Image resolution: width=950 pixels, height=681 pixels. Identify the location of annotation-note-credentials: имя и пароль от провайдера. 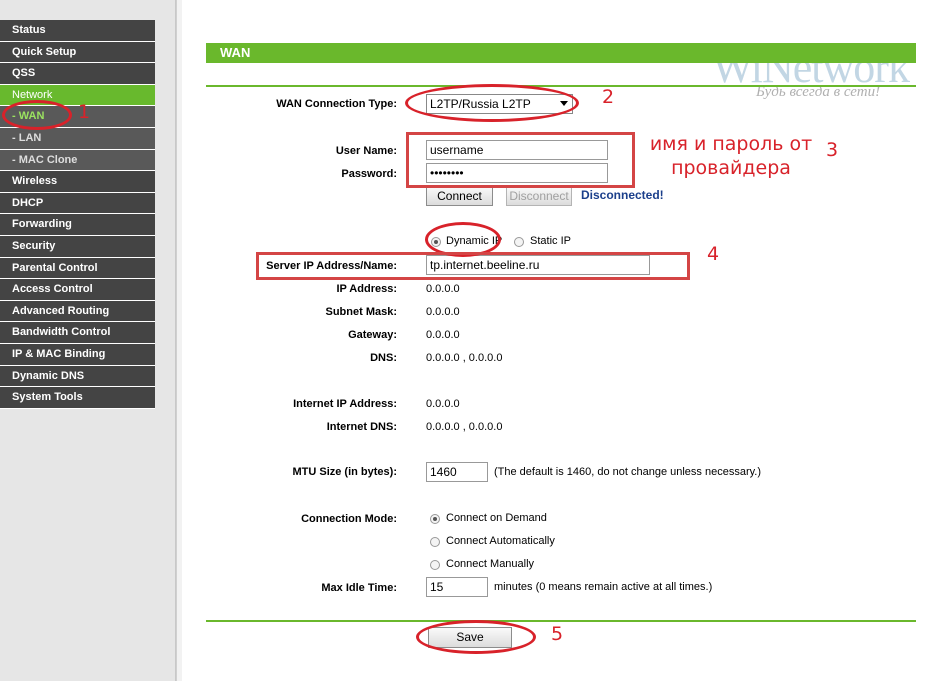
(731, 156).